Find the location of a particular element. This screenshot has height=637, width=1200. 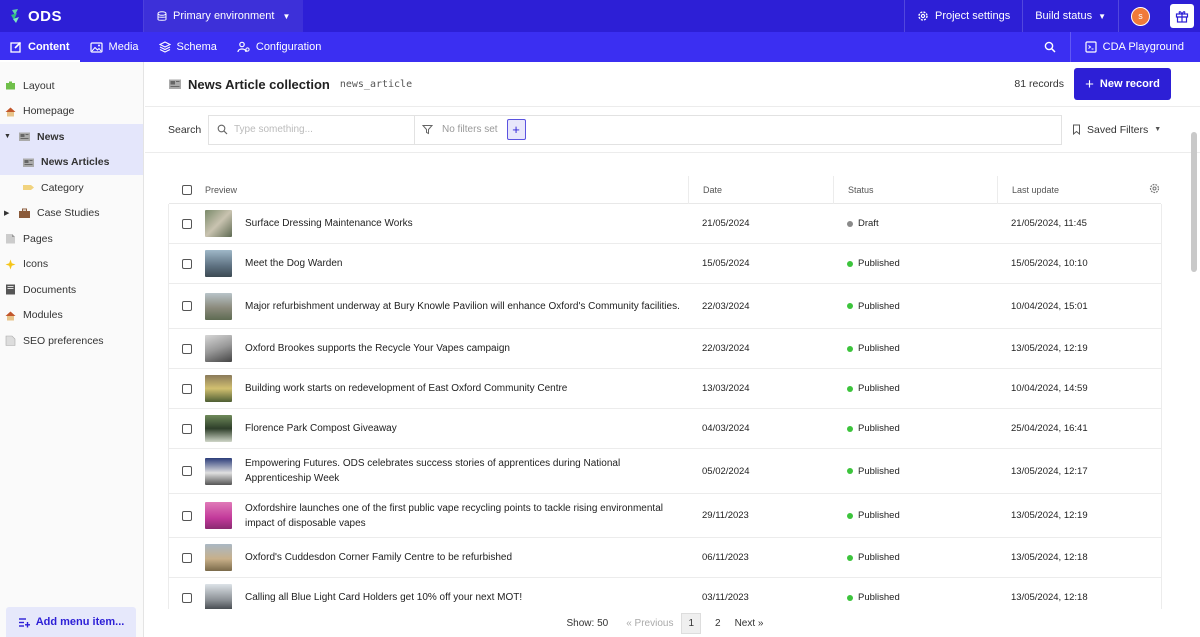

search-field is located at coordinates (311, 129).